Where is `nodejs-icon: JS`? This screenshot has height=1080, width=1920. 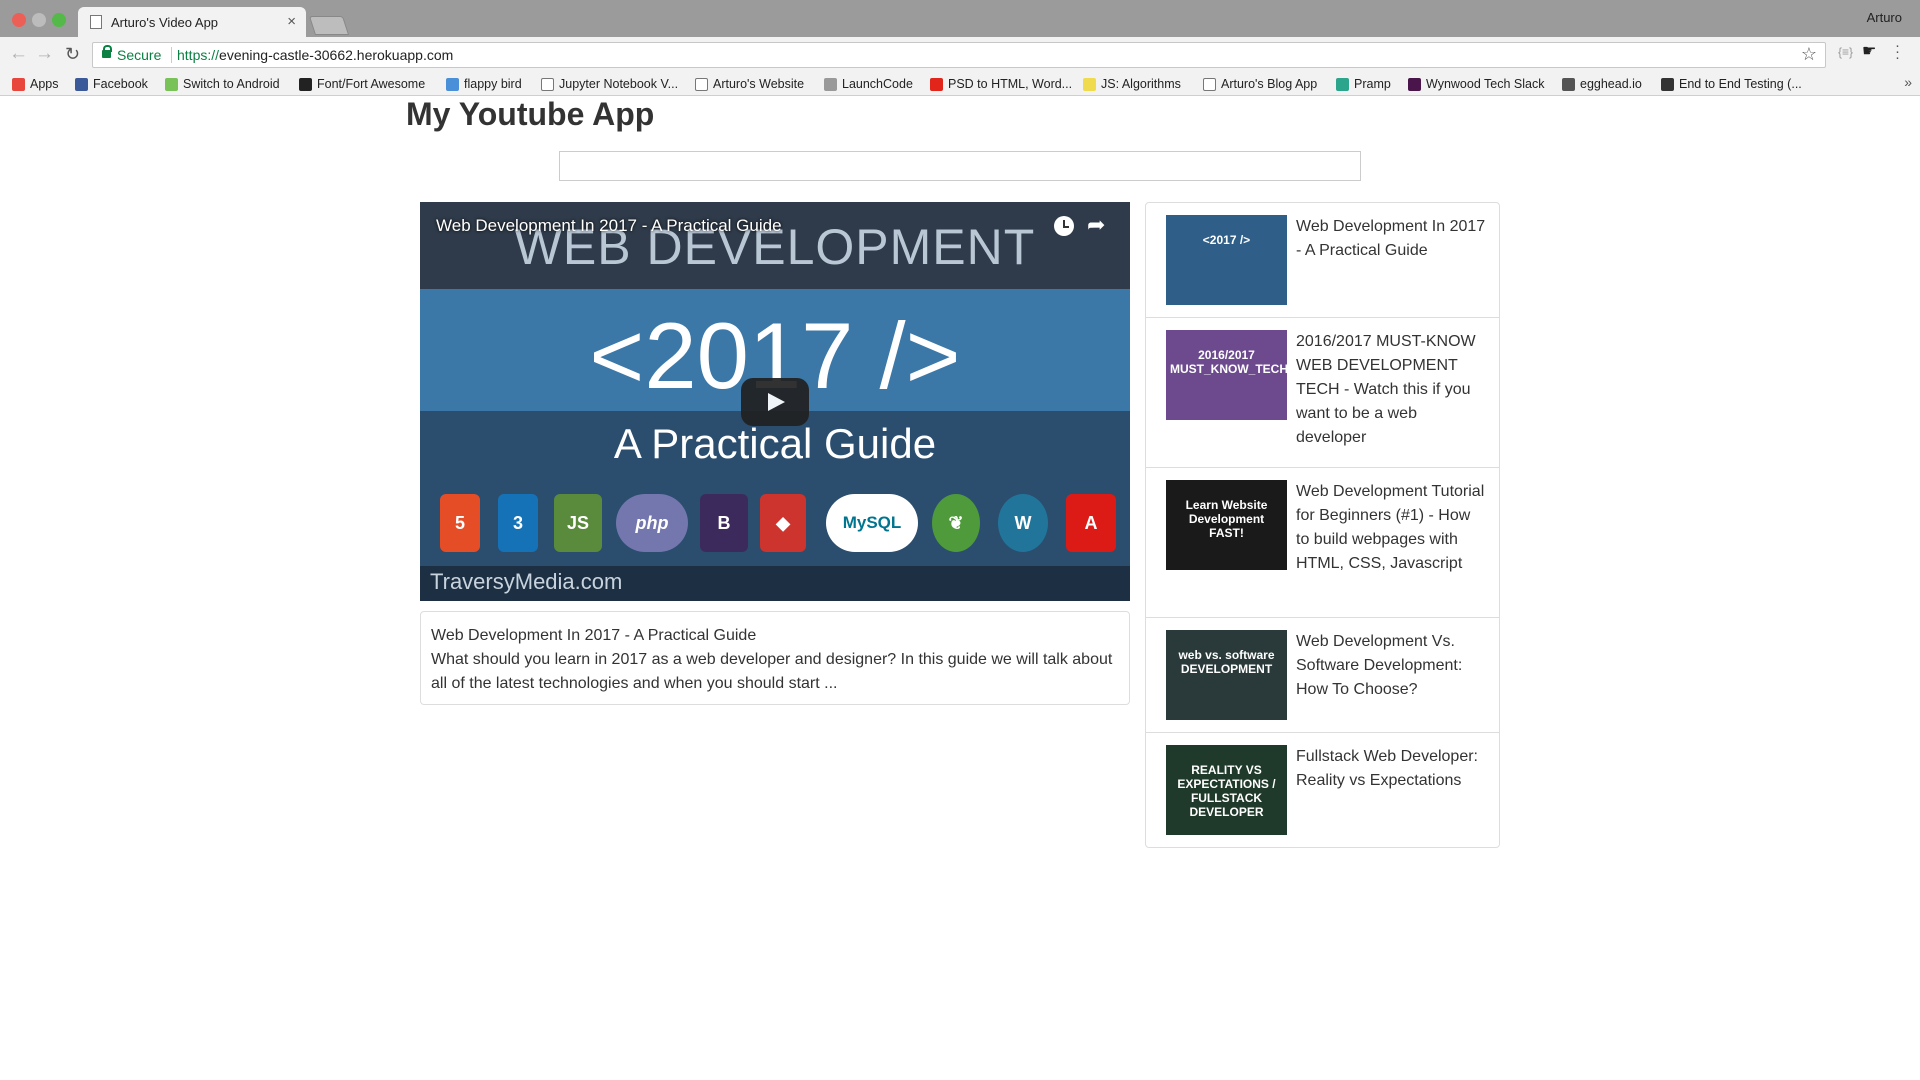
nodejs-icon: JS is located at coordinates (578, 523).